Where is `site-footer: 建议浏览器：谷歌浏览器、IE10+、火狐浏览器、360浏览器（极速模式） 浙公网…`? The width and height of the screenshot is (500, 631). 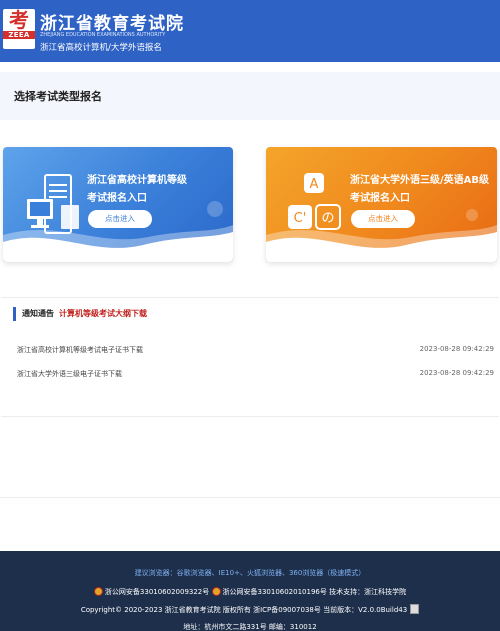 site-footer: 建议浏览器：谷歌浏览器、IE10+、火狐浏览器、360浏览器（极速模式） 浙公网… is located at coordinates (250, 591).